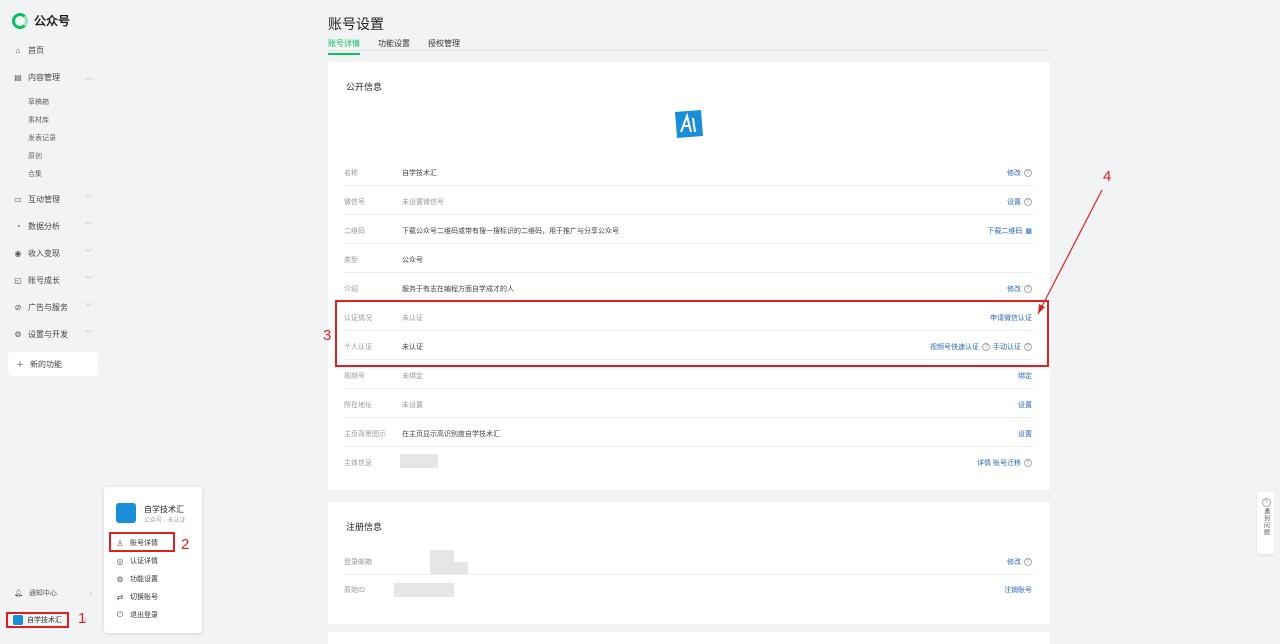 The height and width of the screenshot is (644, 1280). Describe the element at coordinates (36, 50) in the screenshot. I see `sidebar-item-label: 首页` at that location.